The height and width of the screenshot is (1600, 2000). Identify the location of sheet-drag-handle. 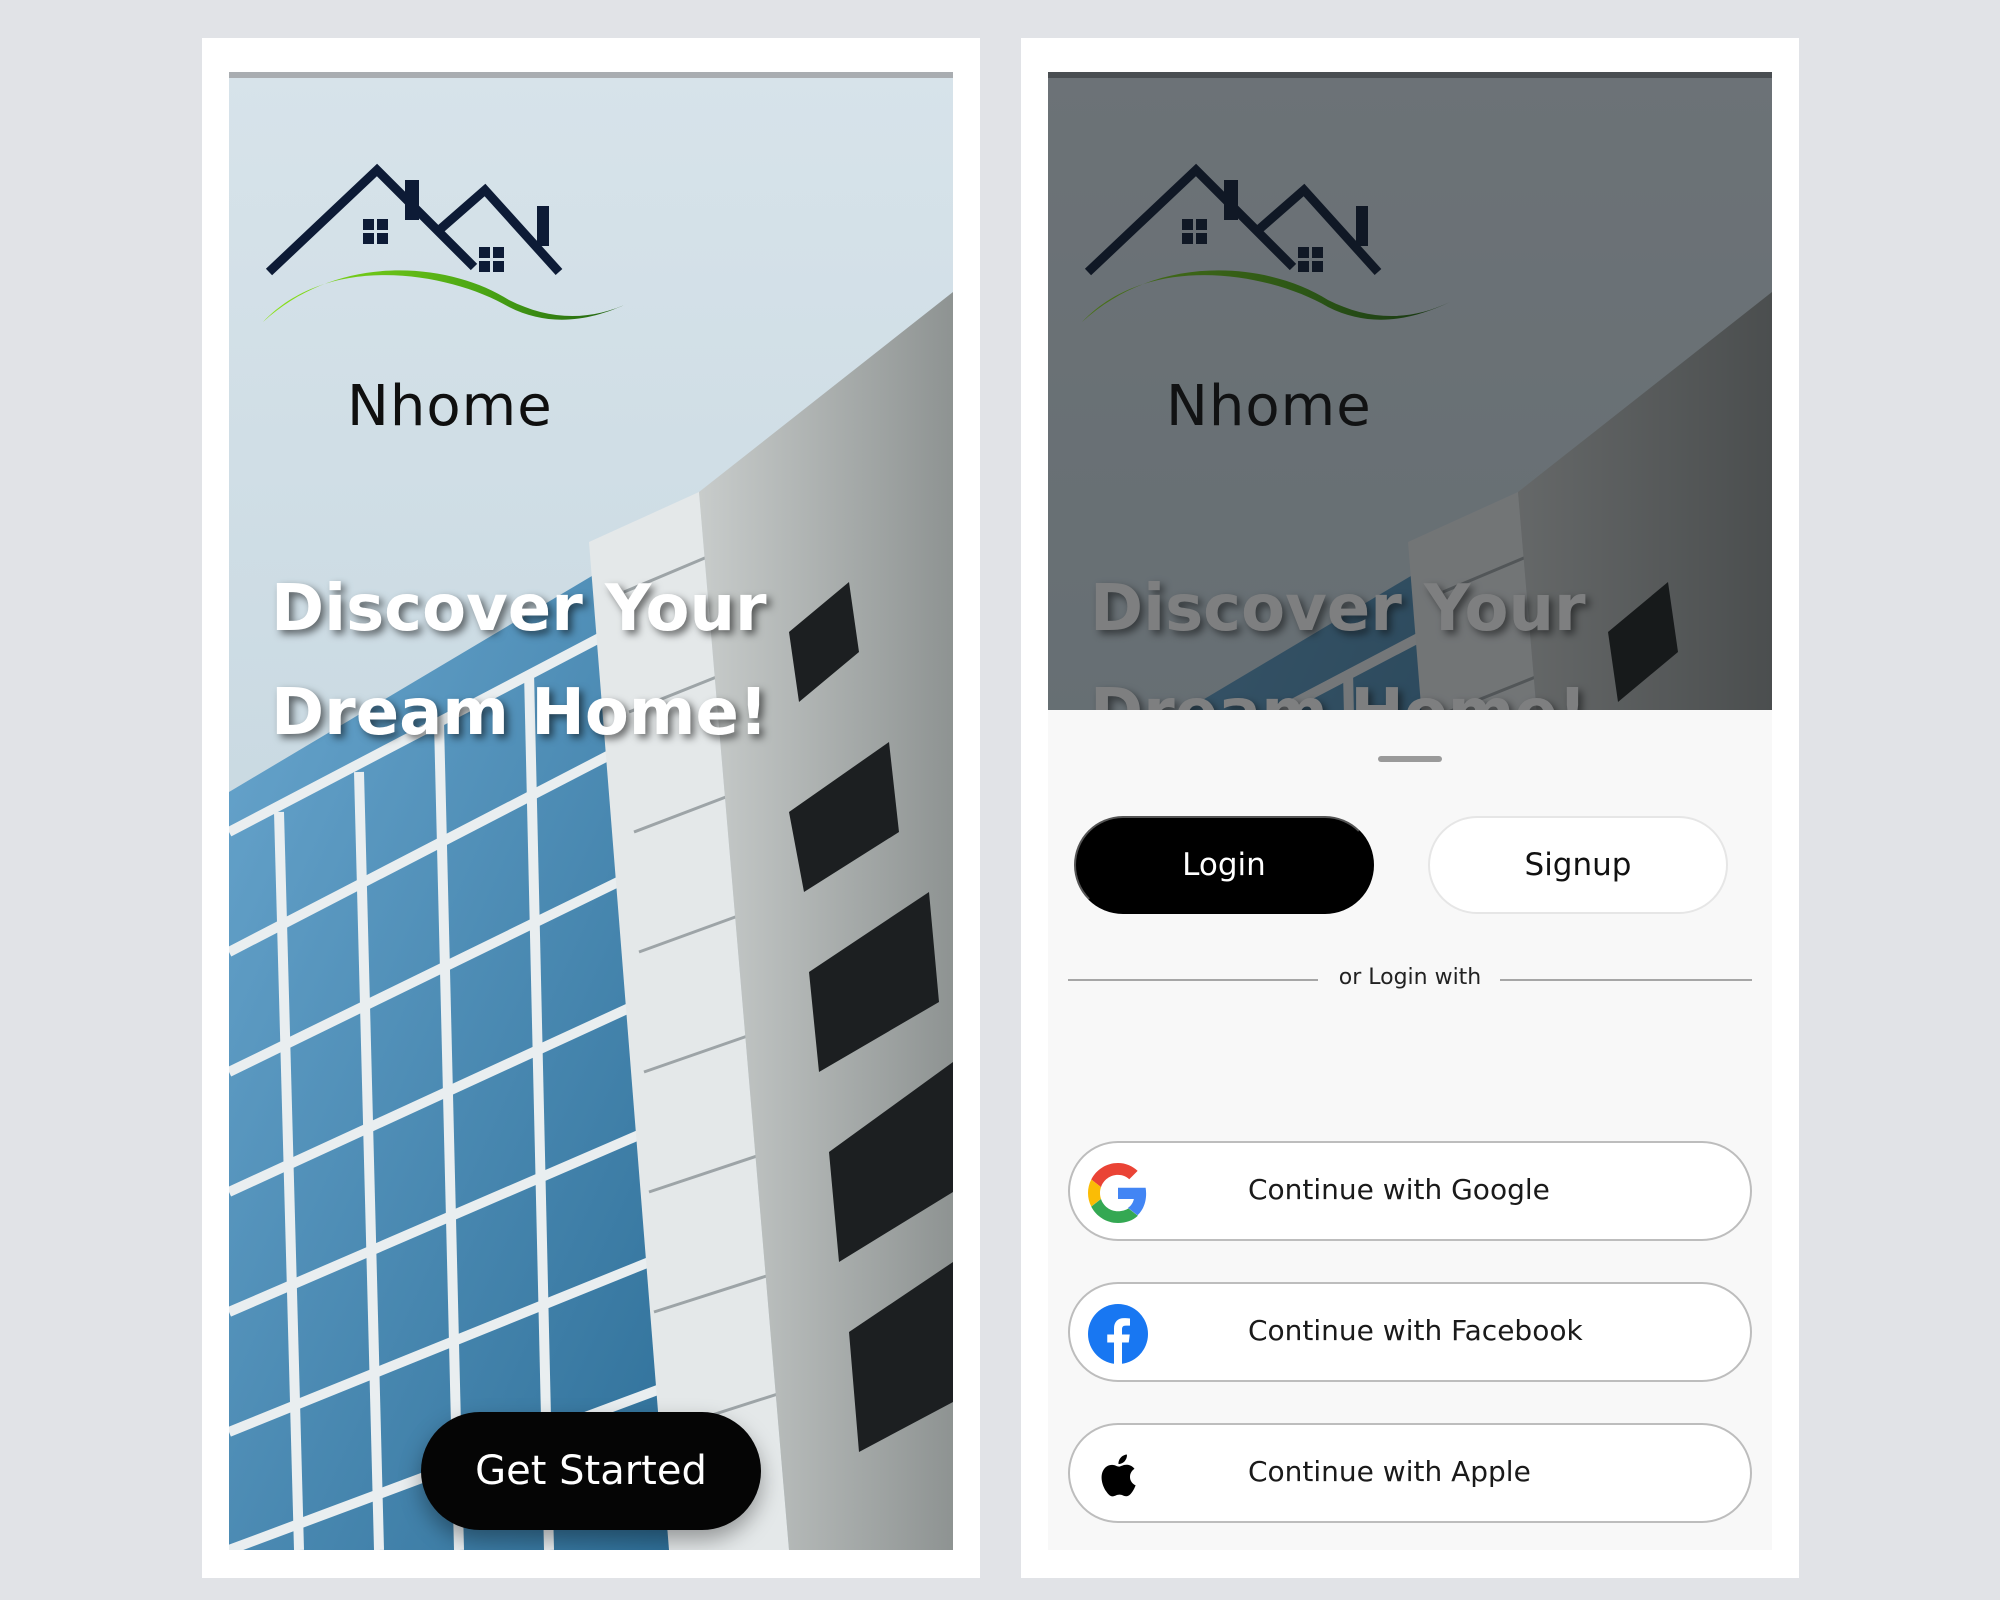
(1410, 759).